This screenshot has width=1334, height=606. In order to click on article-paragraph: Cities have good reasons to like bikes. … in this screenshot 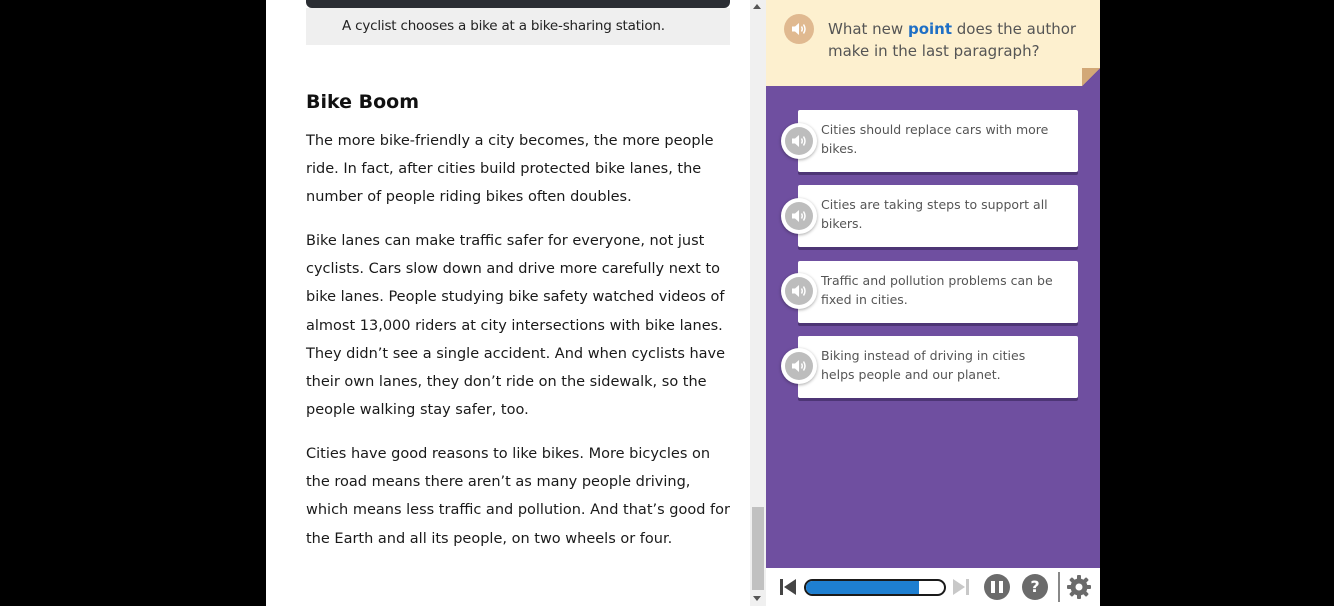, I will do `click(518, 496)`.